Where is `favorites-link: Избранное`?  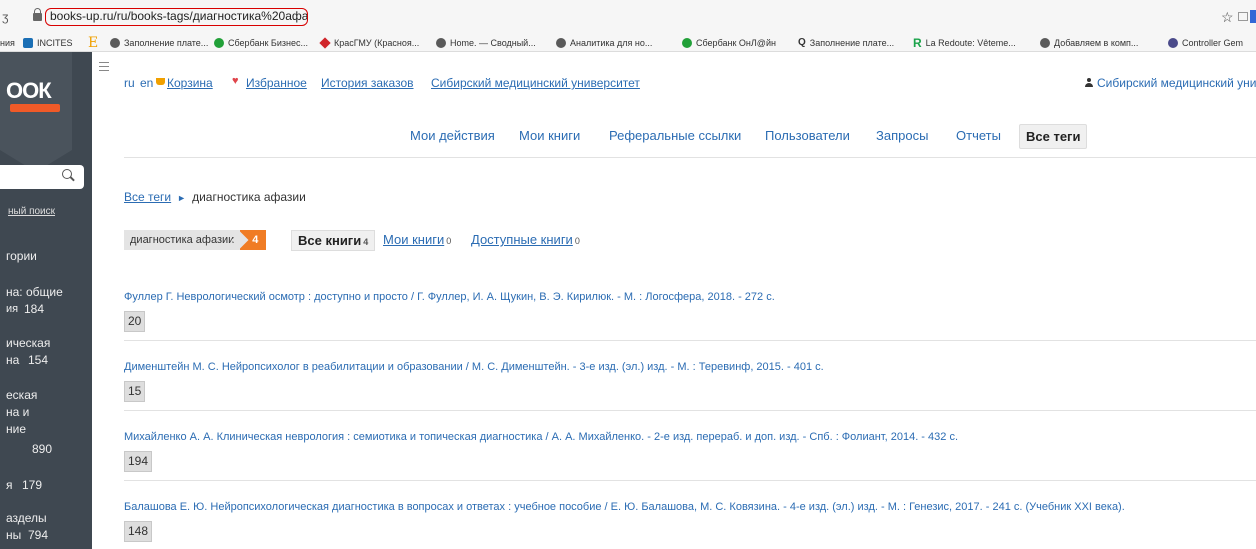 favorites-link: Избранное is located at coordinates (276, 83).